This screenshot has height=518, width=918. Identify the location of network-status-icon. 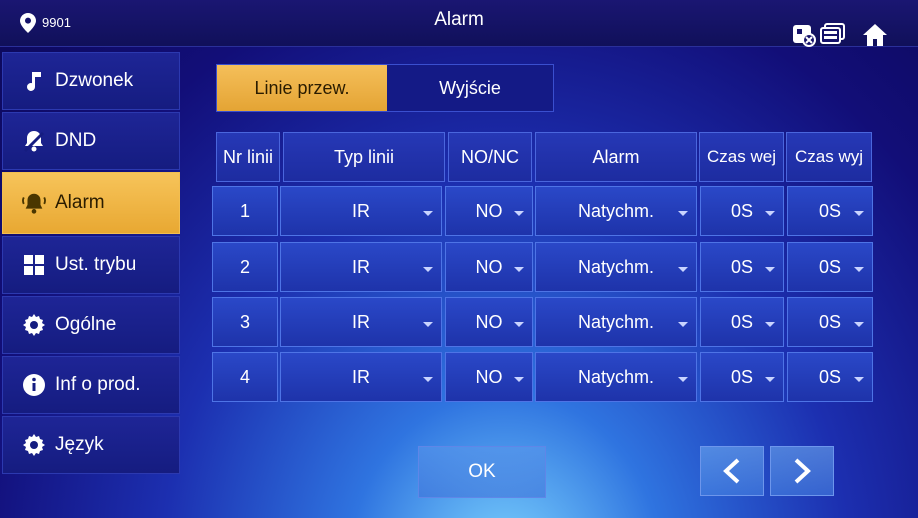
(804, 35).